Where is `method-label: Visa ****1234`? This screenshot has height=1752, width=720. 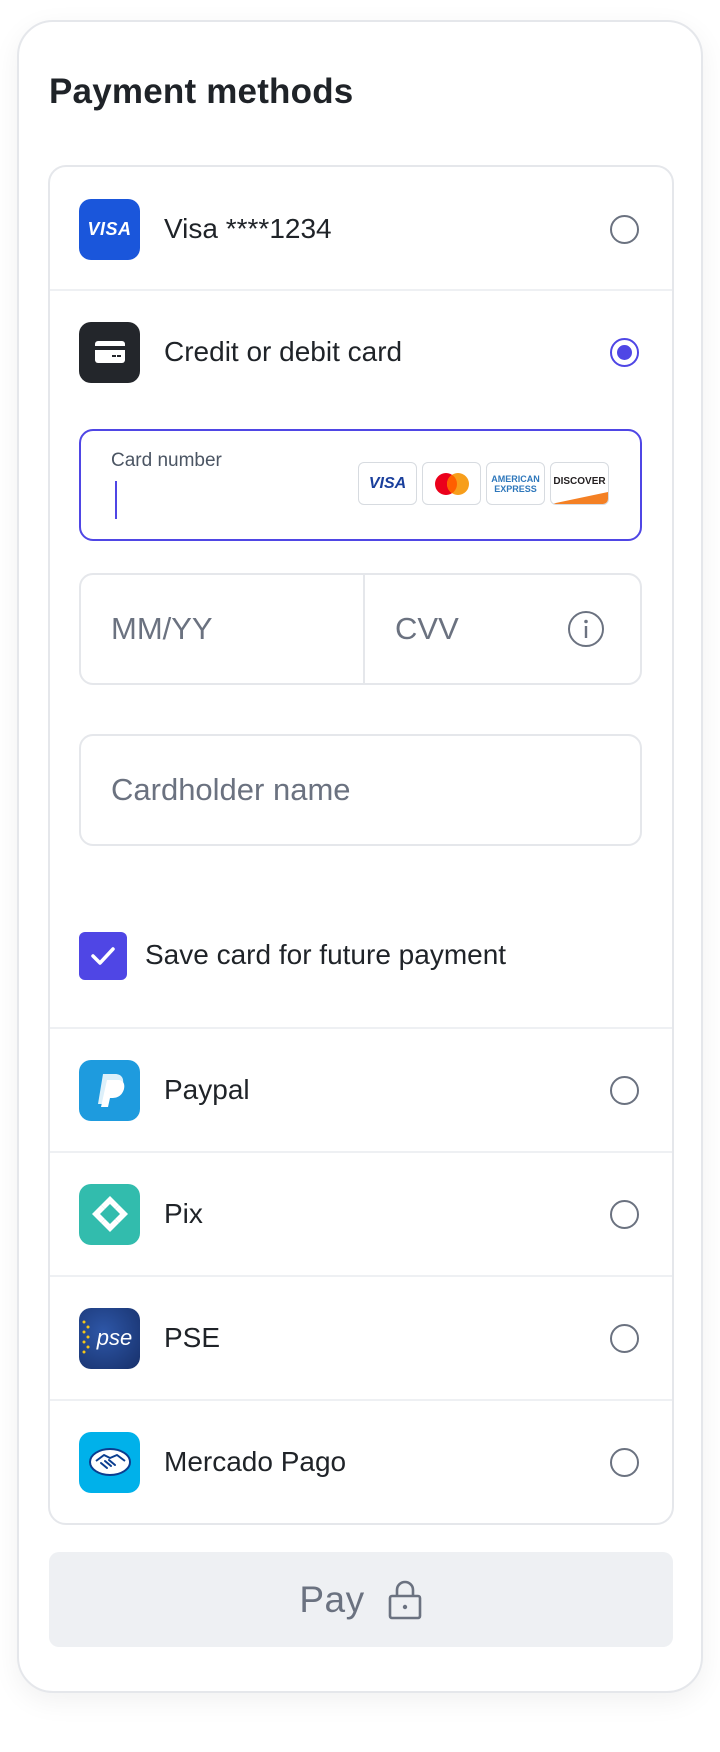
method-label: Visa ****1234 is located at coordinates (248, 228).